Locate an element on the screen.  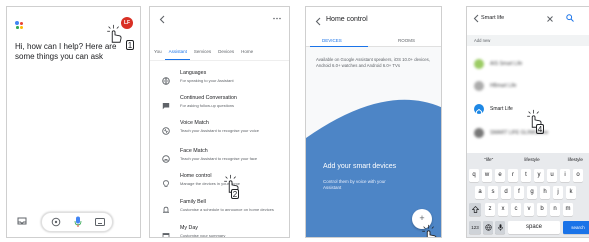
suggestion: "life" is located at coordinates (488, 159).